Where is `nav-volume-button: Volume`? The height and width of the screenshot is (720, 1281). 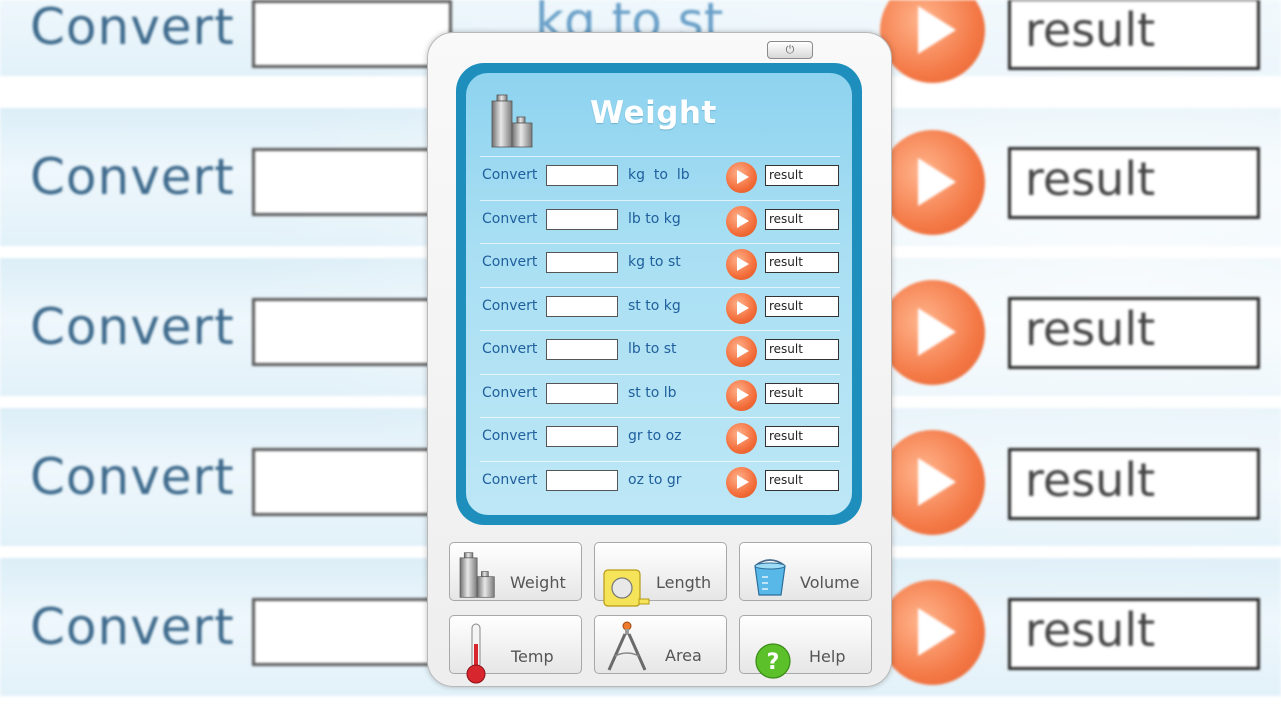
nav-volume-button: Volume is located at coordinates (805, 571).